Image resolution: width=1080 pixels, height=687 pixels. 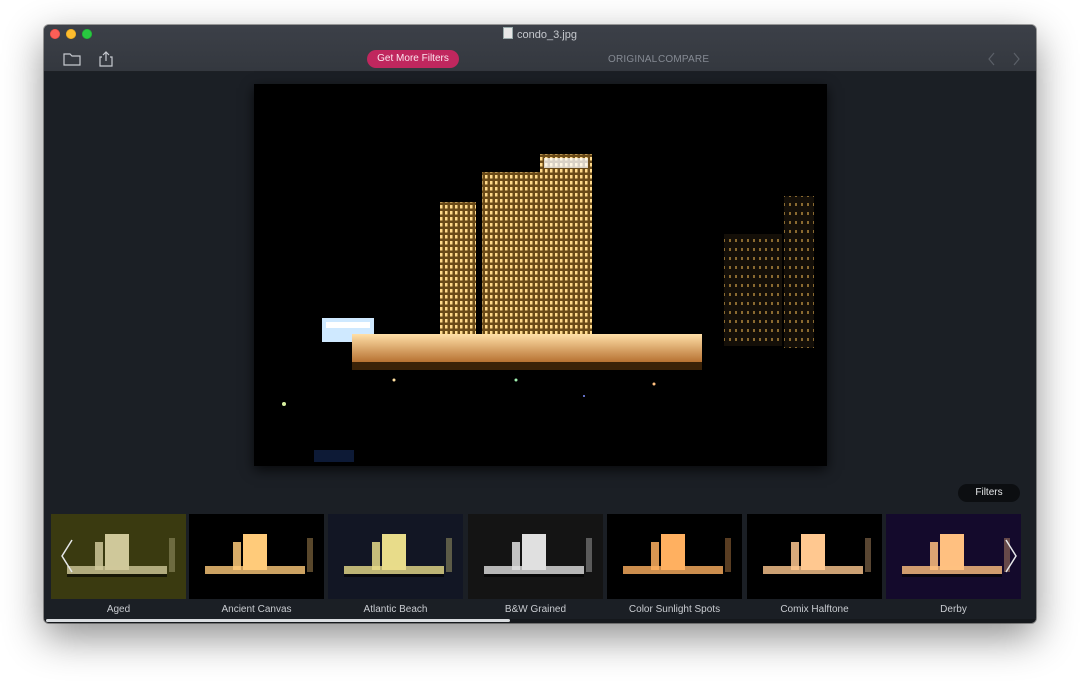 What do you see at coordinates (1011, 556) in the screenshot?
I see `strip-right-arrow-icon` at bounding box center [1011, 556].